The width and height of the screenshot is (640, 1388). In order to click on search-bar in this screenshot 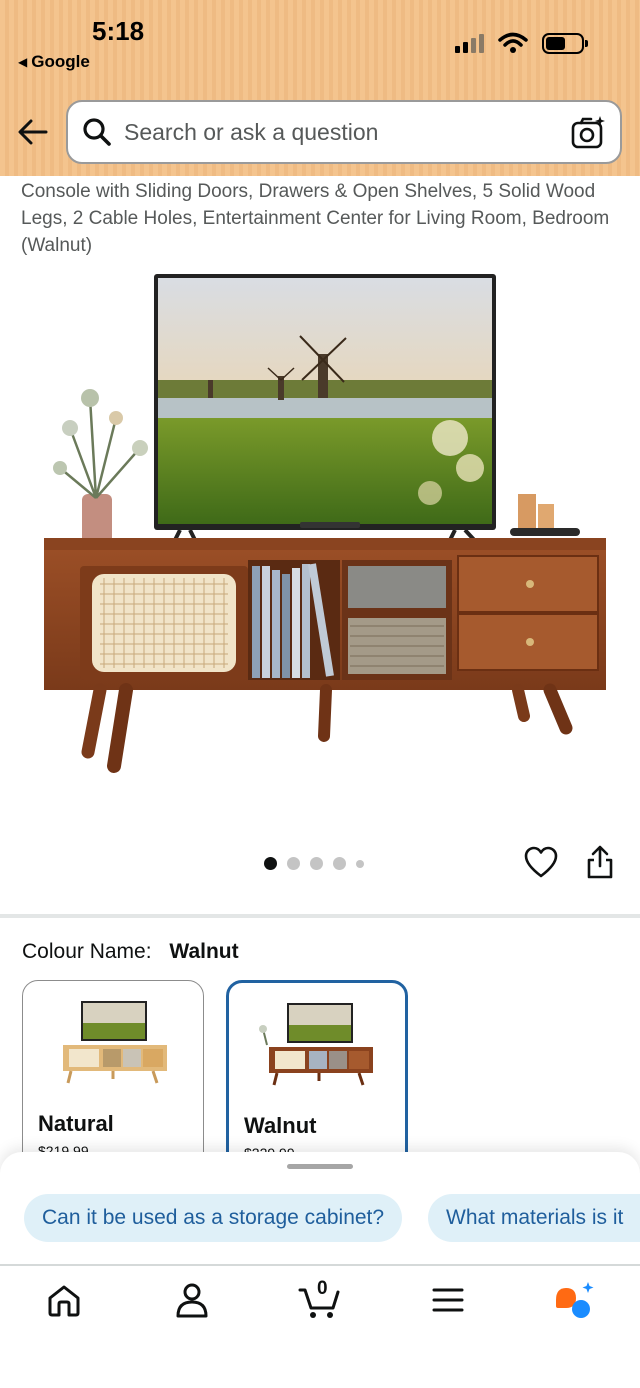, I will do `click(344, 132)`.